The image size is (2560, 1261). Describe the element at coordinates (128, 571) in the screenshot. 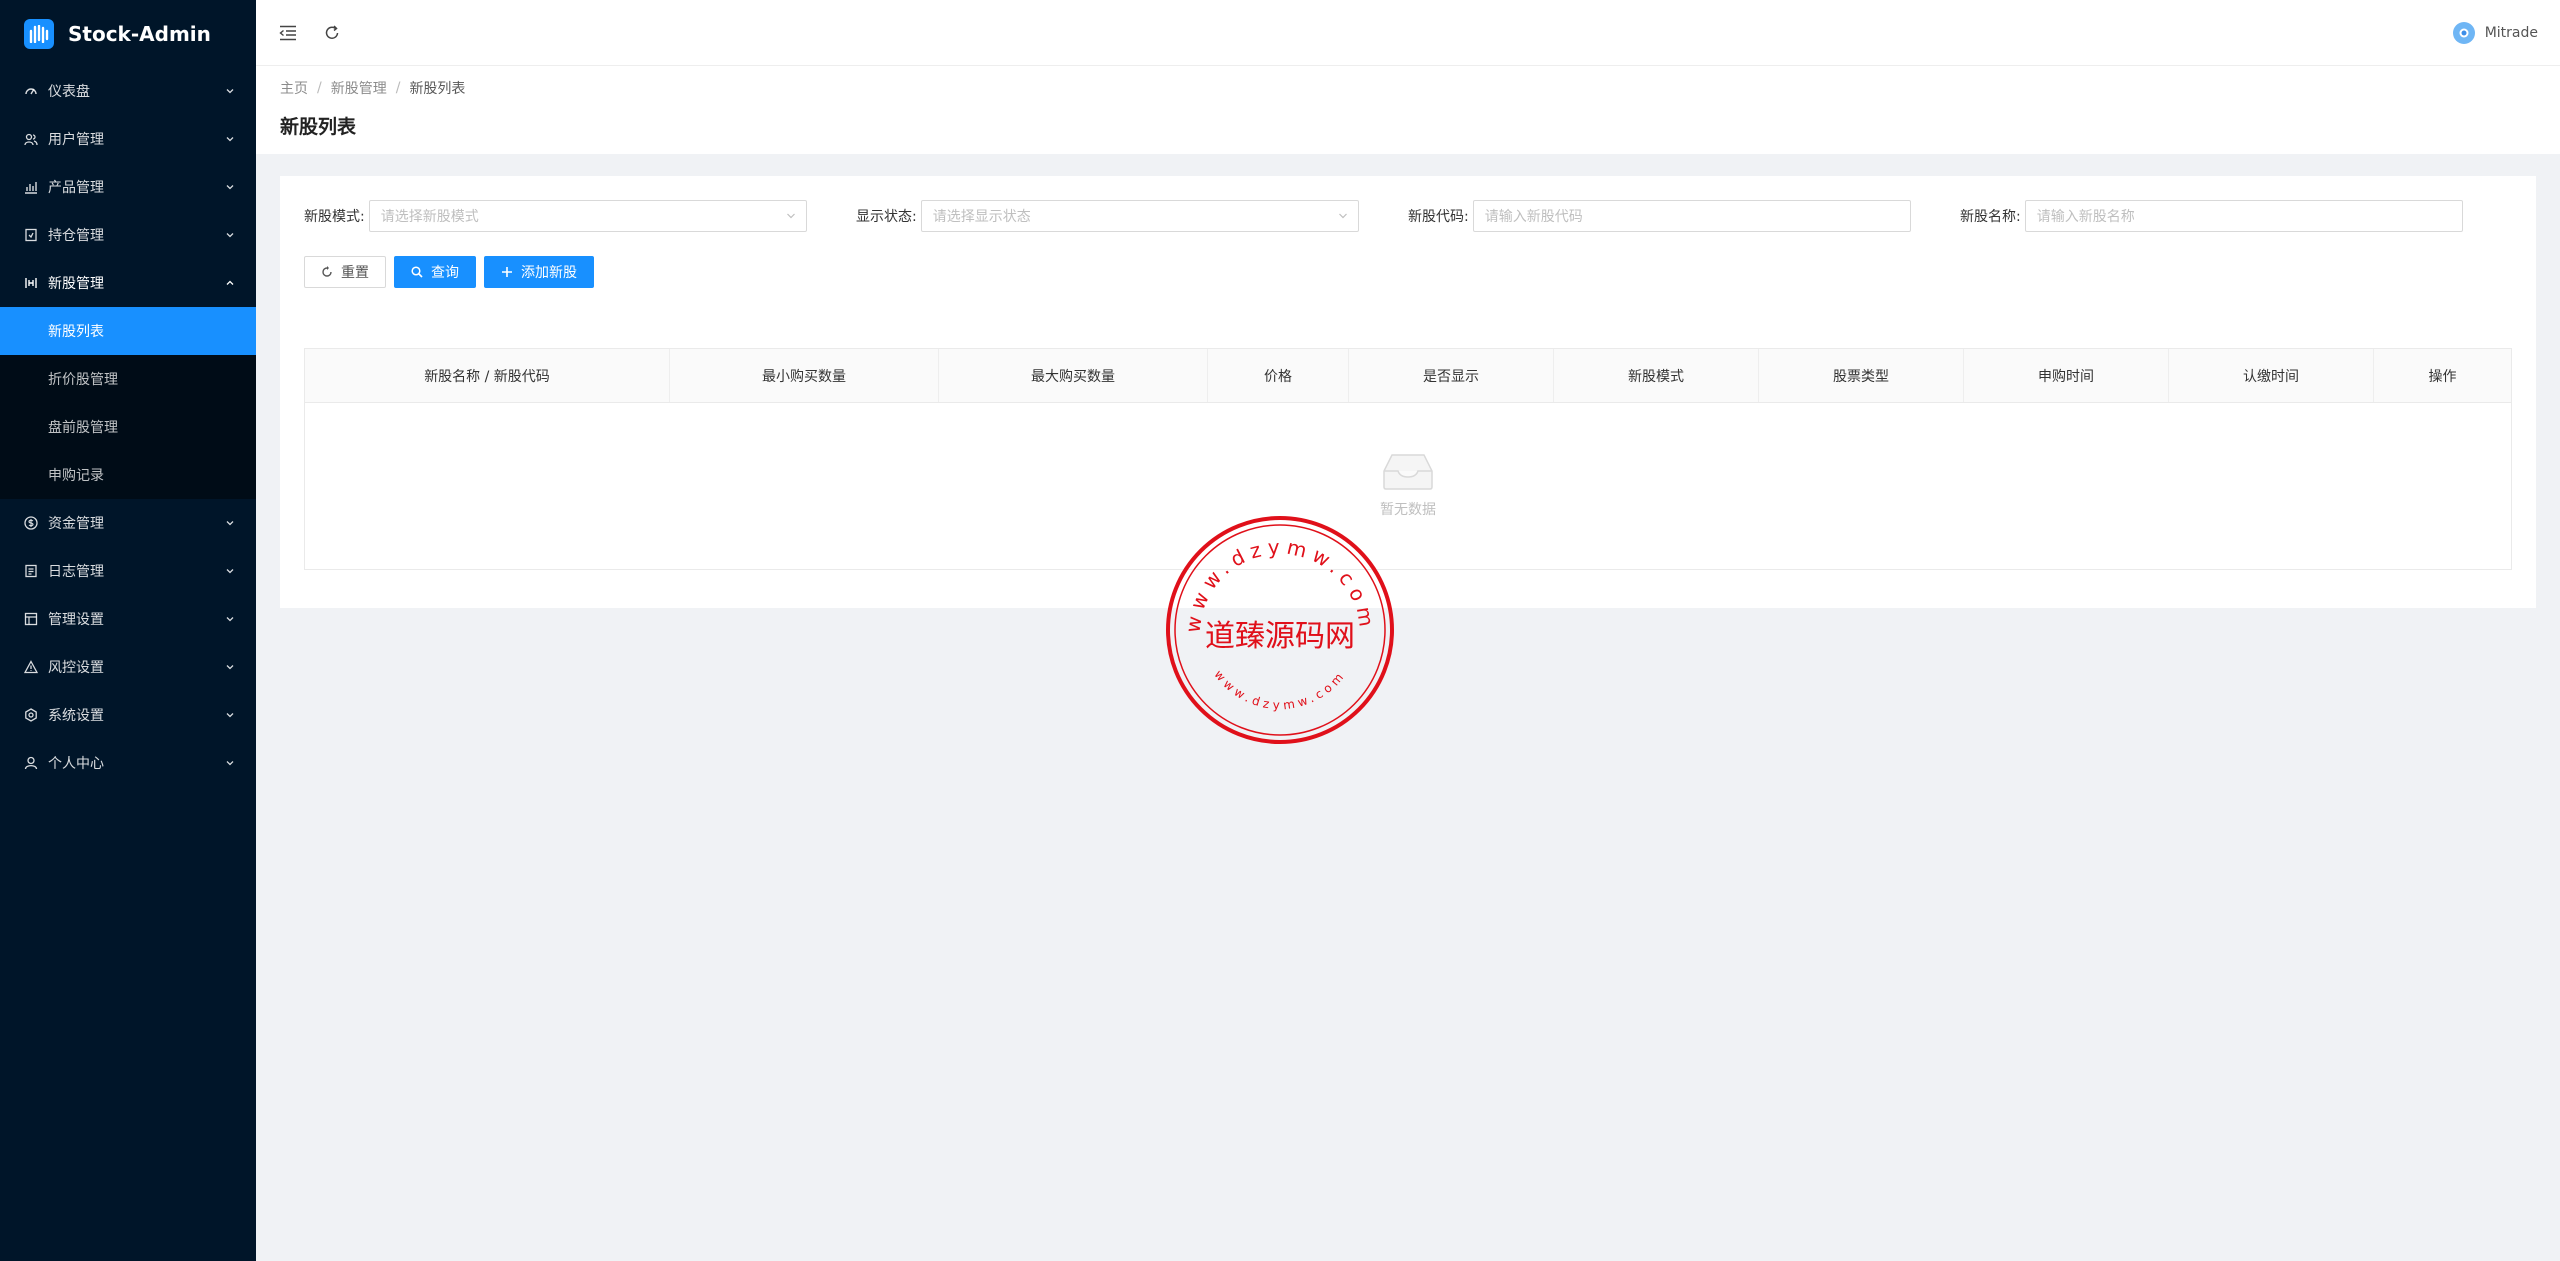

I see `sidebar-item-logs: 日志管理` at that location.